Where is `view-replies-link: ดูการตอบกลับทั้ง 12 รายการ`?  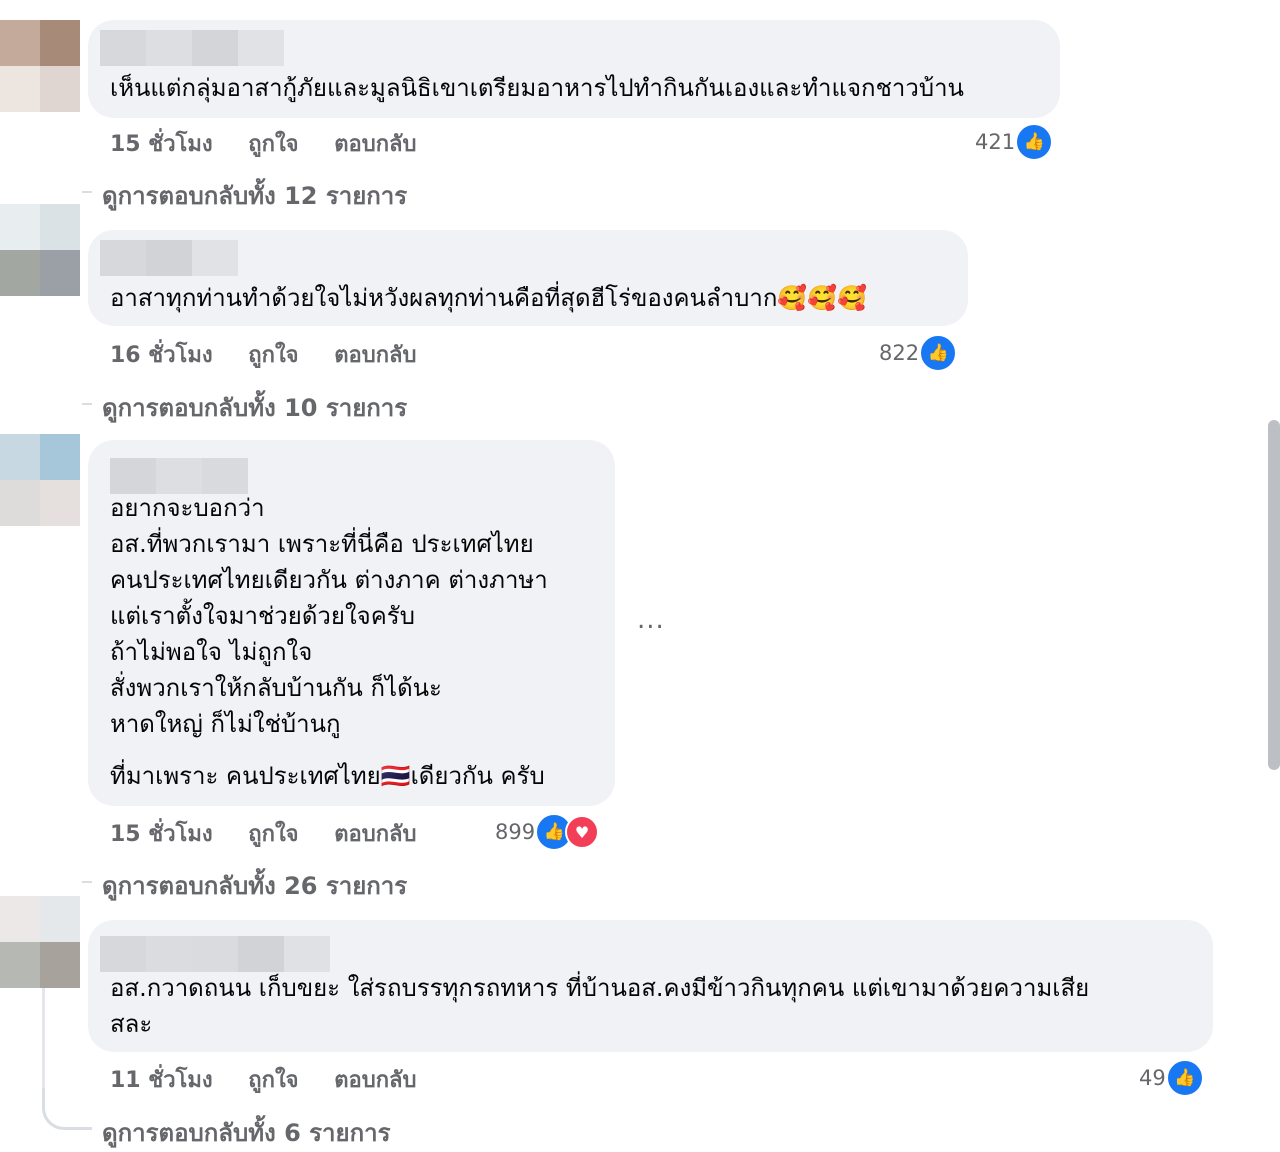 view-replies-link: ดูการตอบกลับทั้ง 12 รายการ is located at coordinates (245, 195).